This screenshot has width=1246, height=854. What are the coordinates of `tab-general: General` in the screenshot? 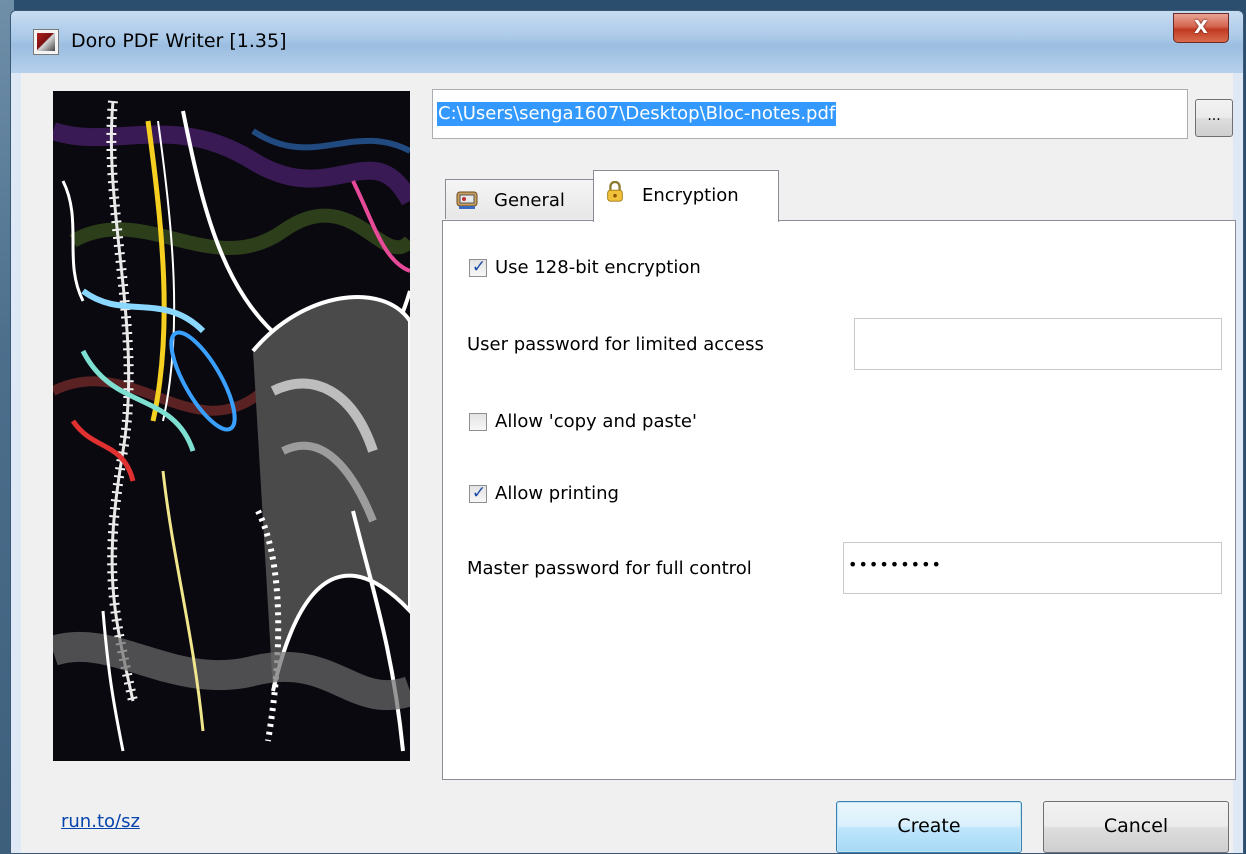 It's located at (520, 199).